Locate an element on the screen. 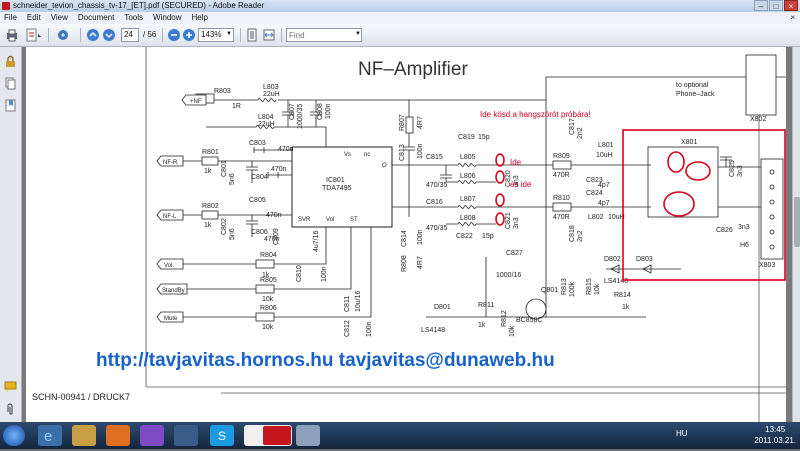  r806-label: R806 is located at coordinates (268, 308).